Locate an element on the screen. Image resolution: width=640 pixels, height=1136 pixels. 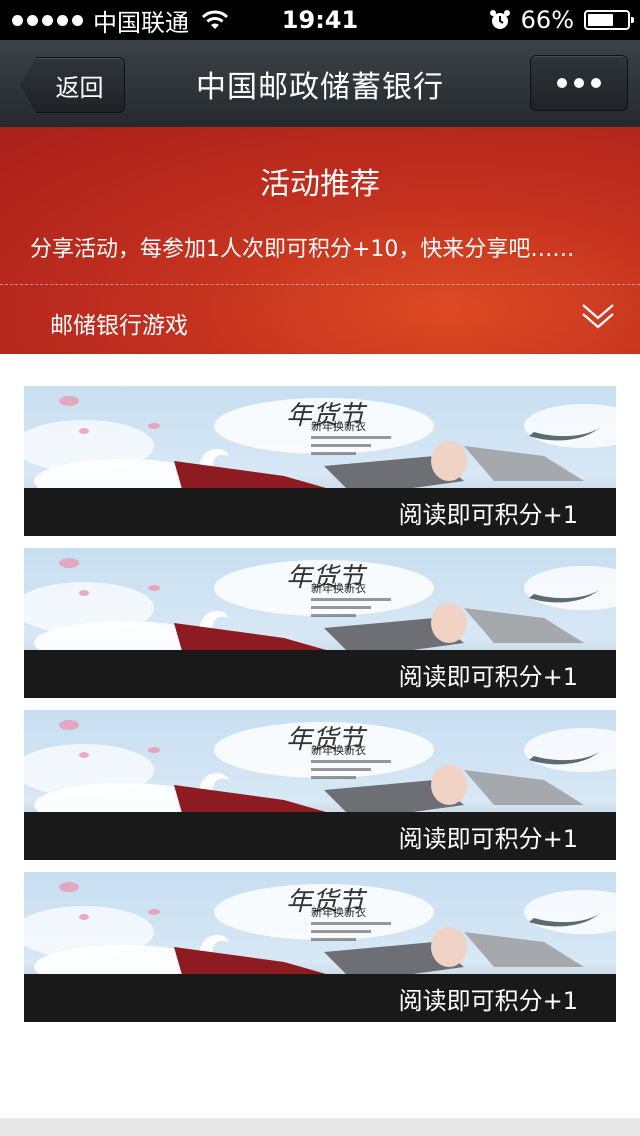
battery-fill is located at coordinates (601, 20).